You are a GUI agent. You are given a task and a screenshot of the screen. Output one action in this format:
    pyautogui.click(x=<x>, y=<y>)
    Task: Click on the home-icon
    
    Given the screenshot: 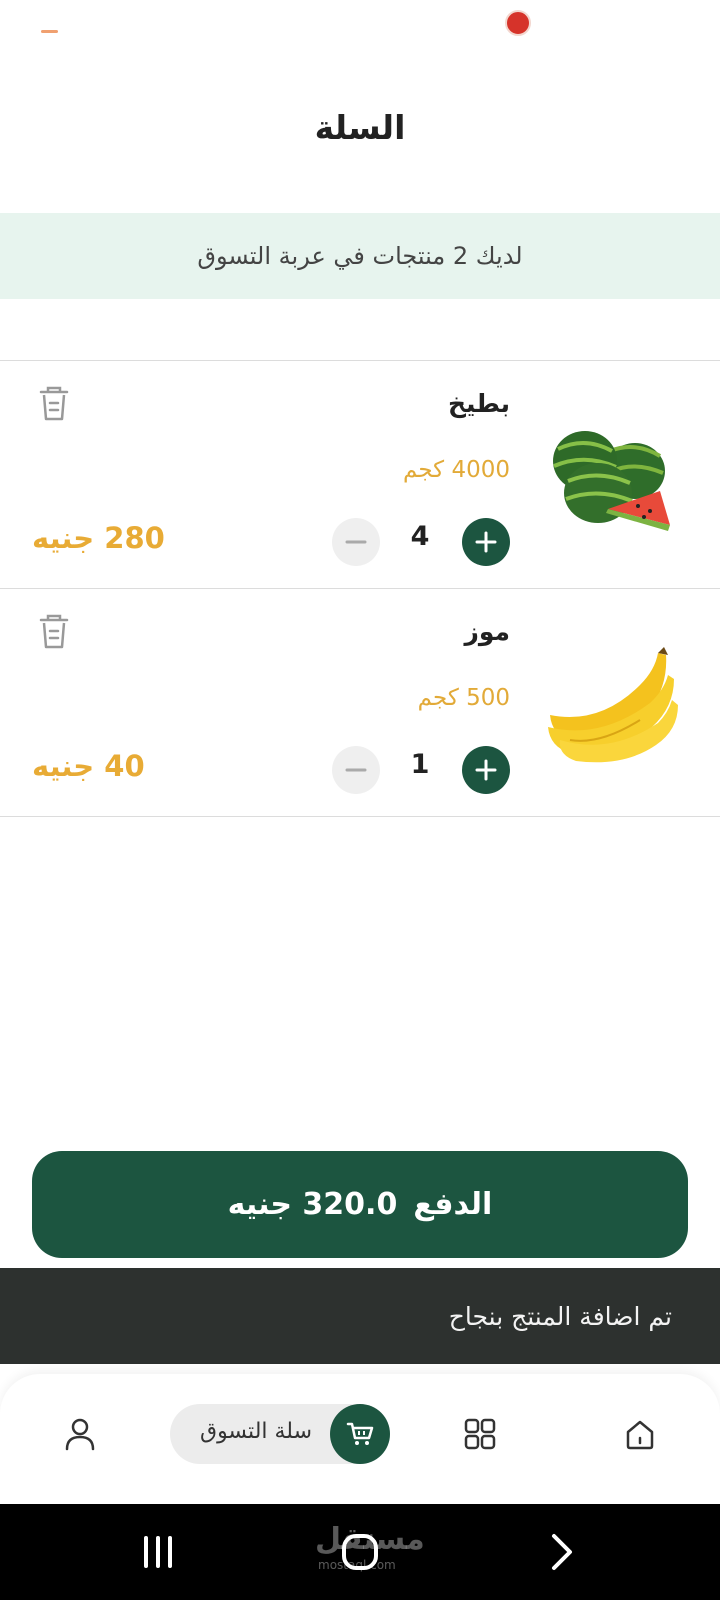 What is the action you would take?
    pyautogui.click(x=640, y=1434)
    